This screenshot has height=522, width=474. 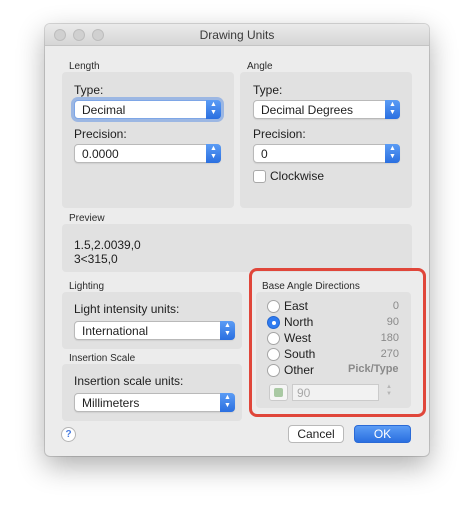 I want to click on length-caption: Length, so click(x=84, y=66).